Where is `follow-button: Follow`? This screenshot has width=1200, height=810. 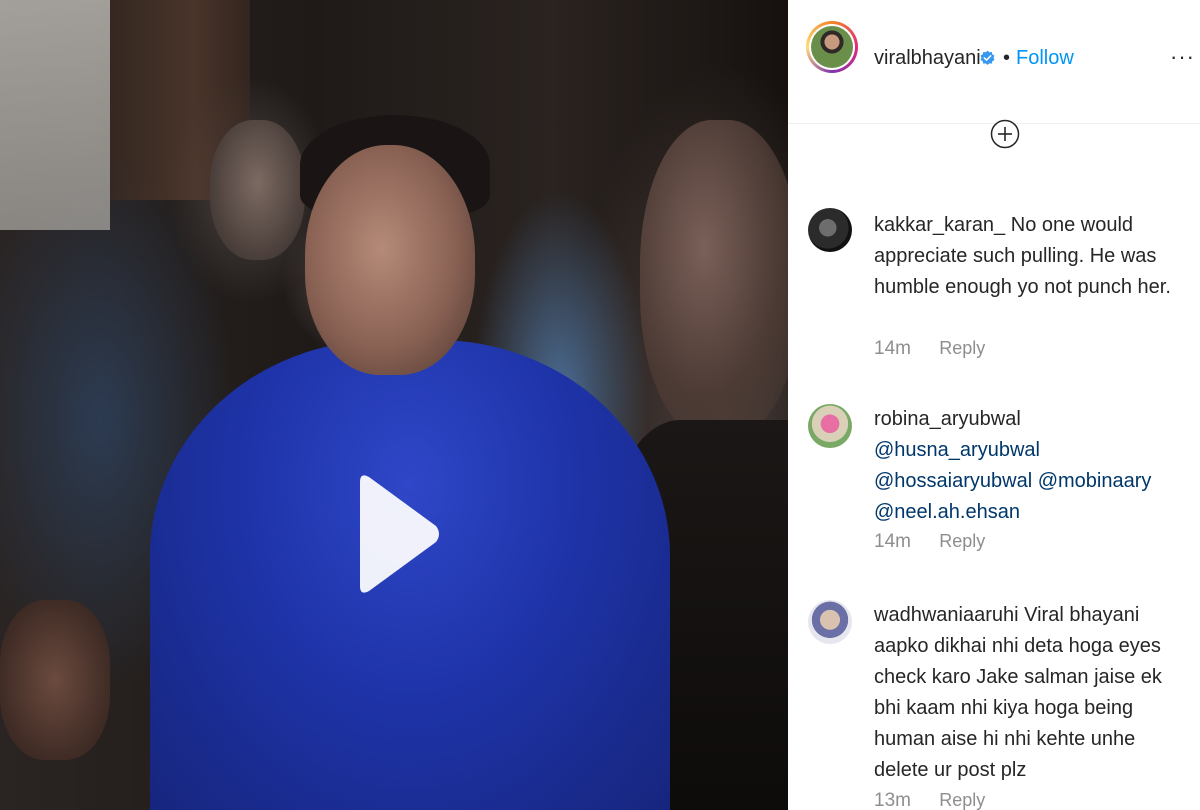 follow-button: Follow is located at coordinates (1045, 58).